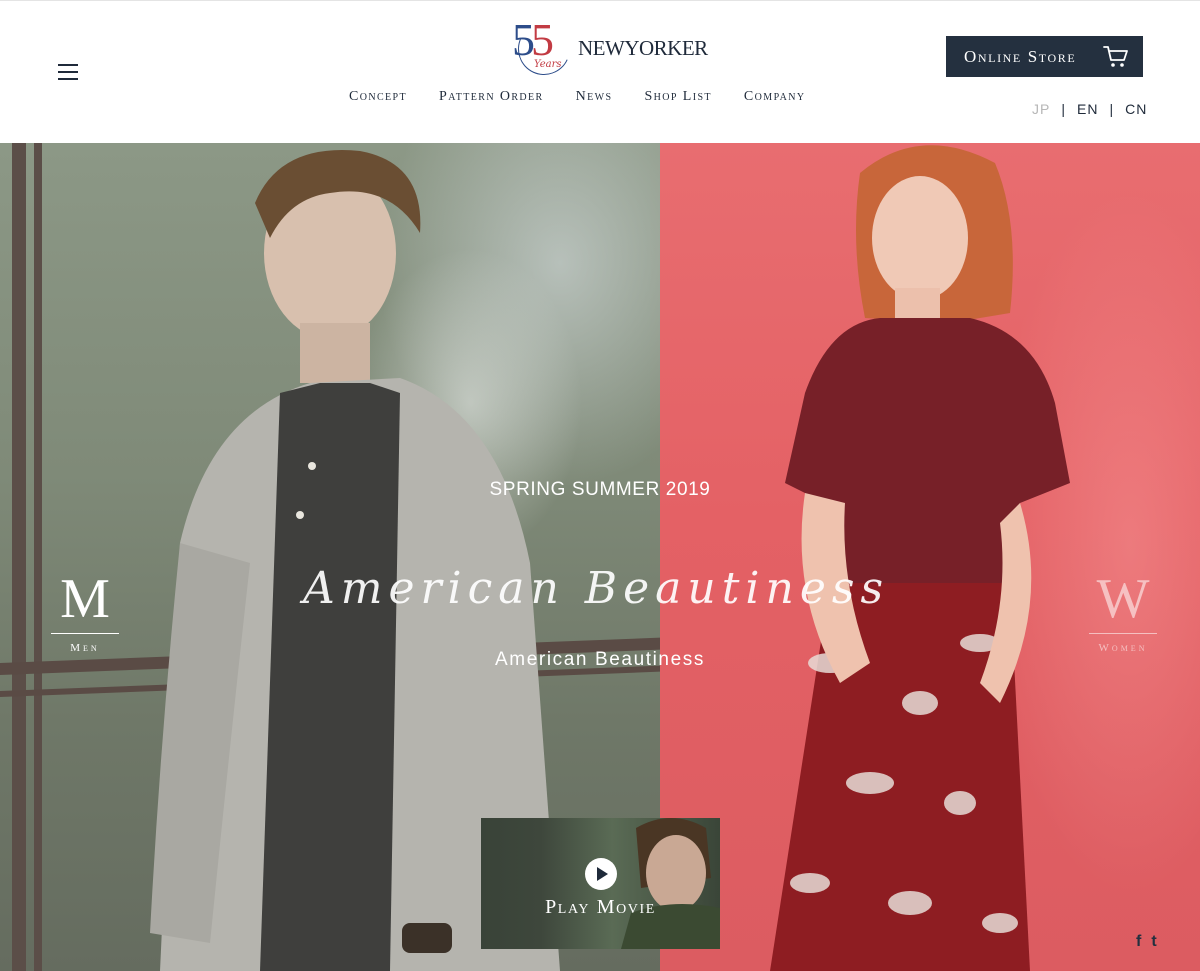 The width and height of the screenshot is (1200, 971). What do you see at coordinates (85, 599) in the screenshot?
I see `men-letter: M` at bounding box center [85, 599].